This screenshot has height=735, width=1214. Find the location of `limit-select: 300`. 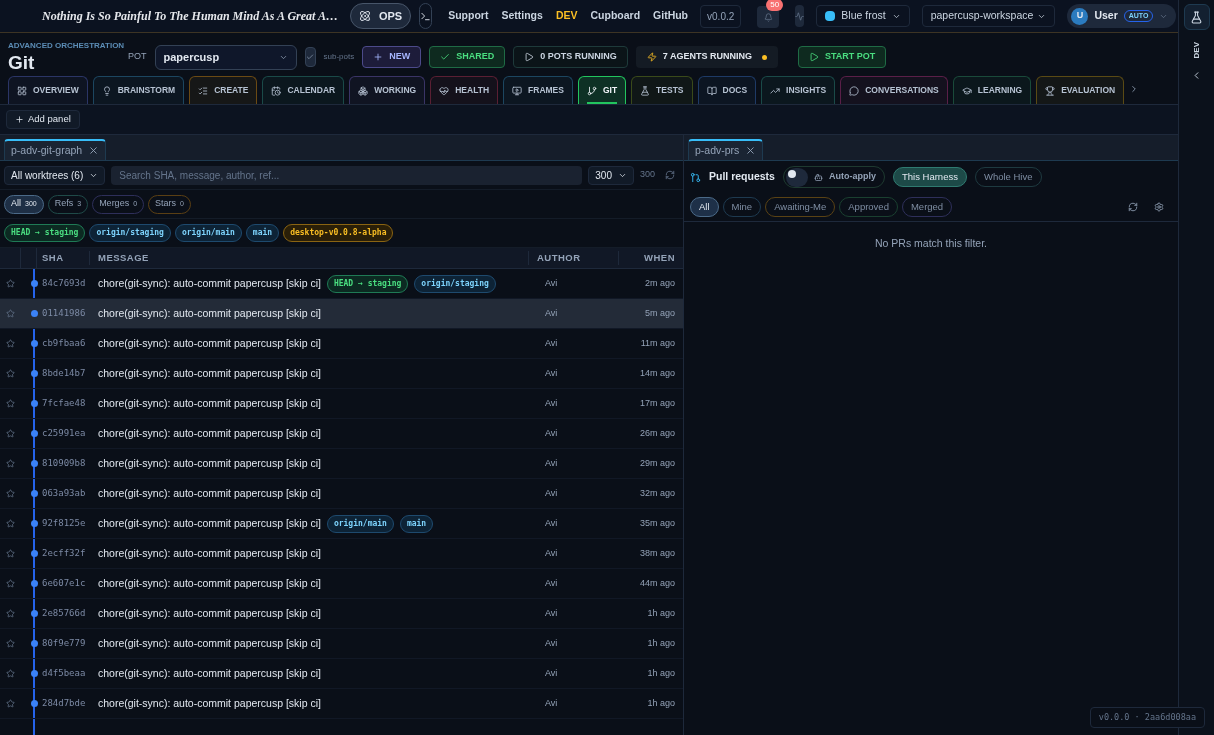

limit-select: 300 is located at coordinates (611, 175).